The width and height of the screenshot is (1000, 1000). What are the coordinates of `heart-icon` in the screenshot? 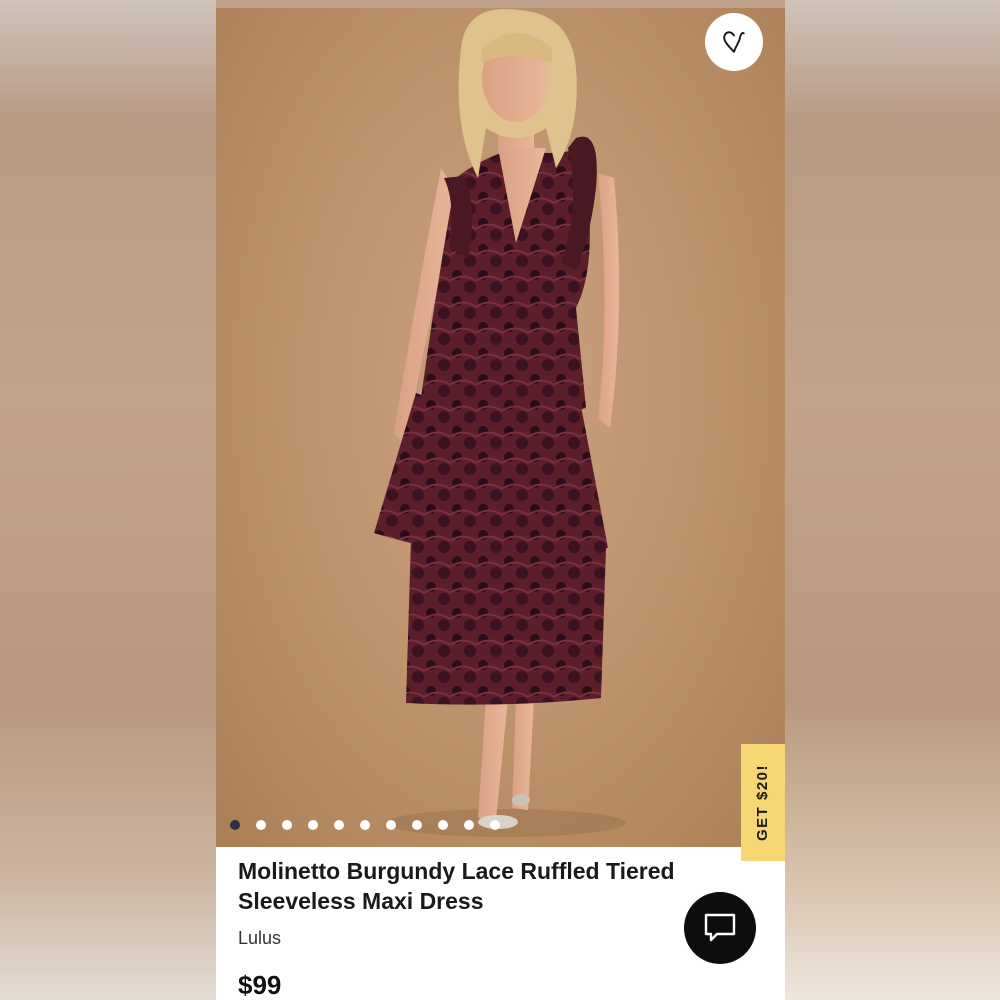 It's located at (734, 42).